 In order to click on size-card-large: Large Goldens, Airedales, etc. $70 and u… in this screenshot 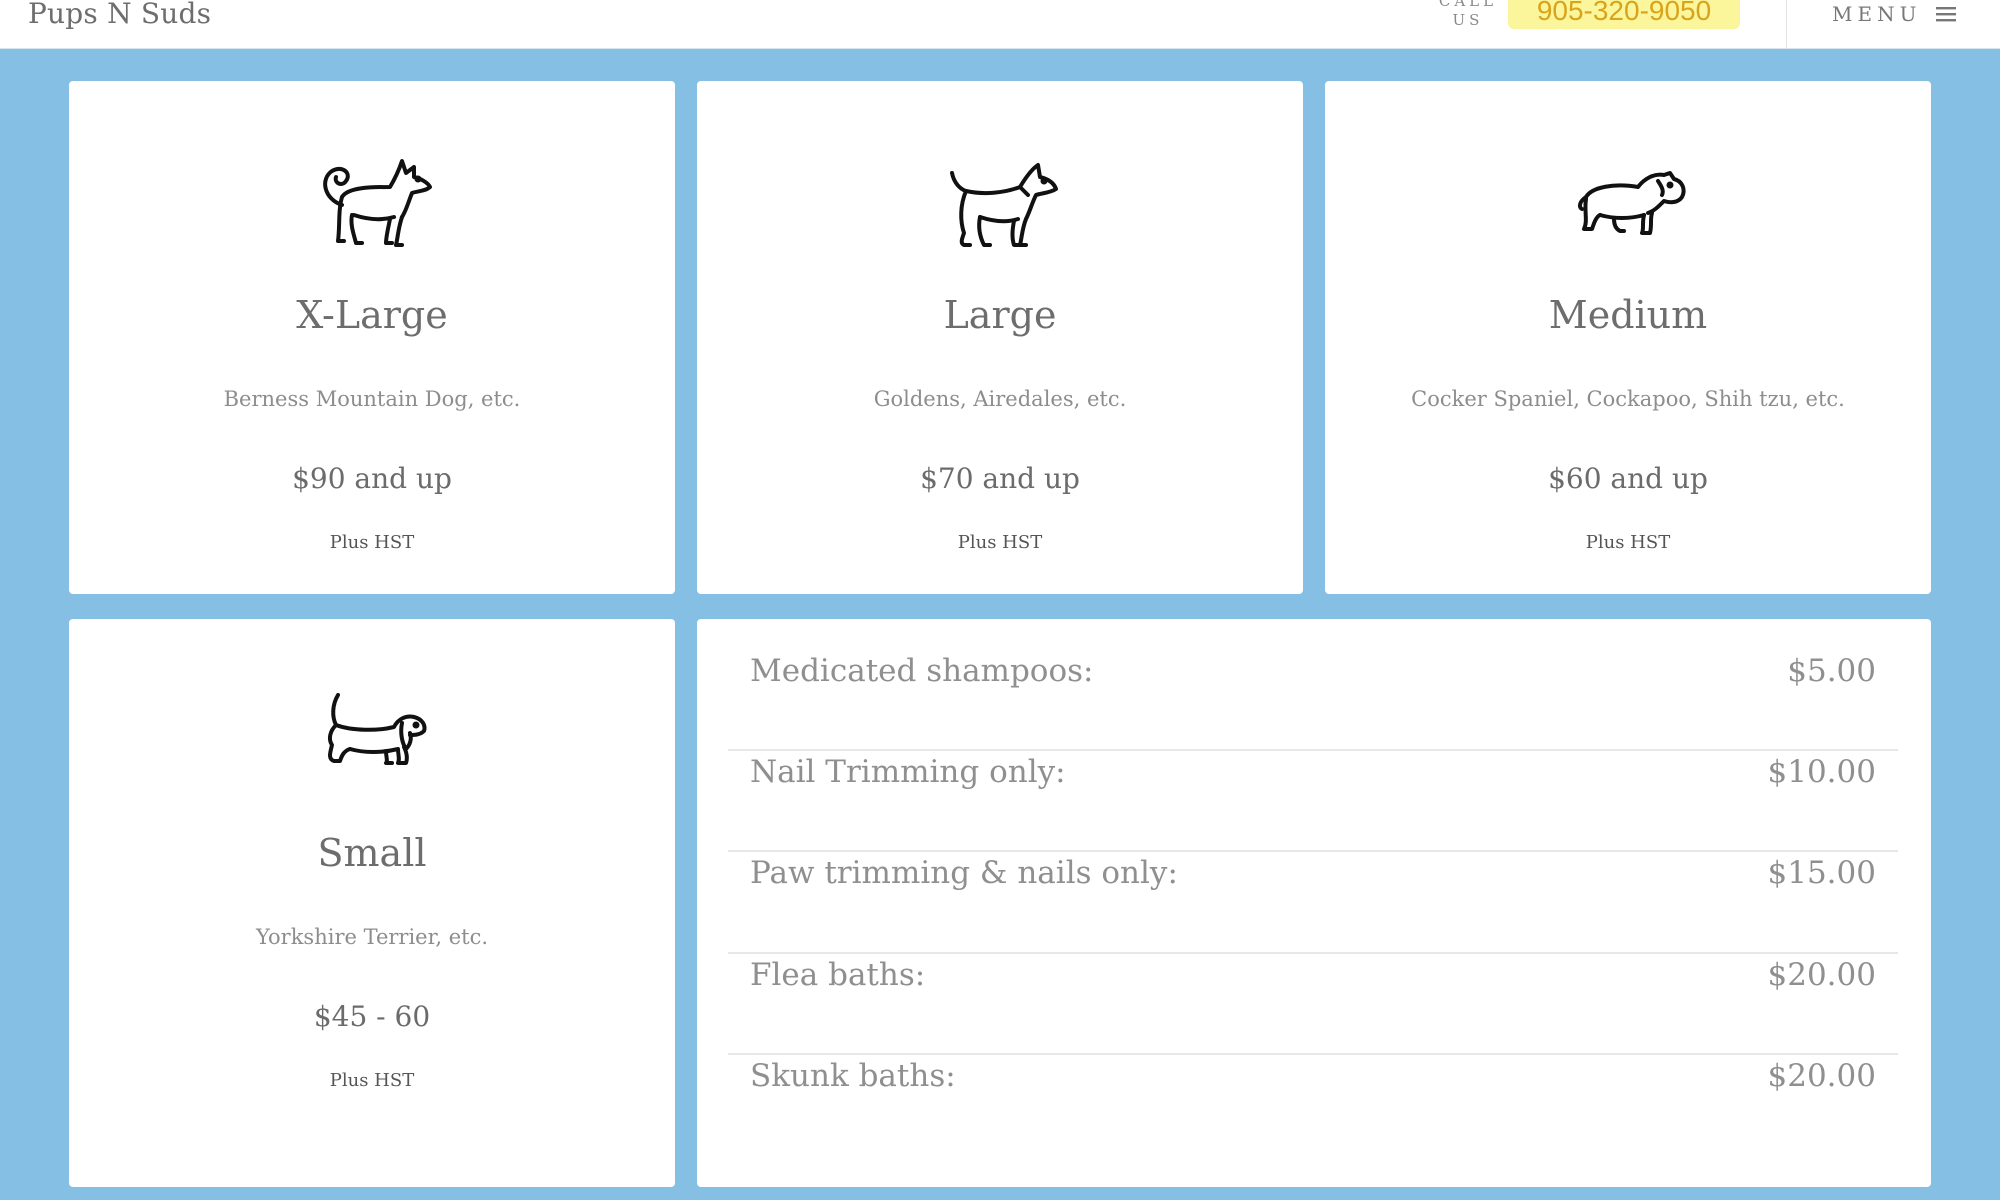, I will do `click(1000, 337)`.